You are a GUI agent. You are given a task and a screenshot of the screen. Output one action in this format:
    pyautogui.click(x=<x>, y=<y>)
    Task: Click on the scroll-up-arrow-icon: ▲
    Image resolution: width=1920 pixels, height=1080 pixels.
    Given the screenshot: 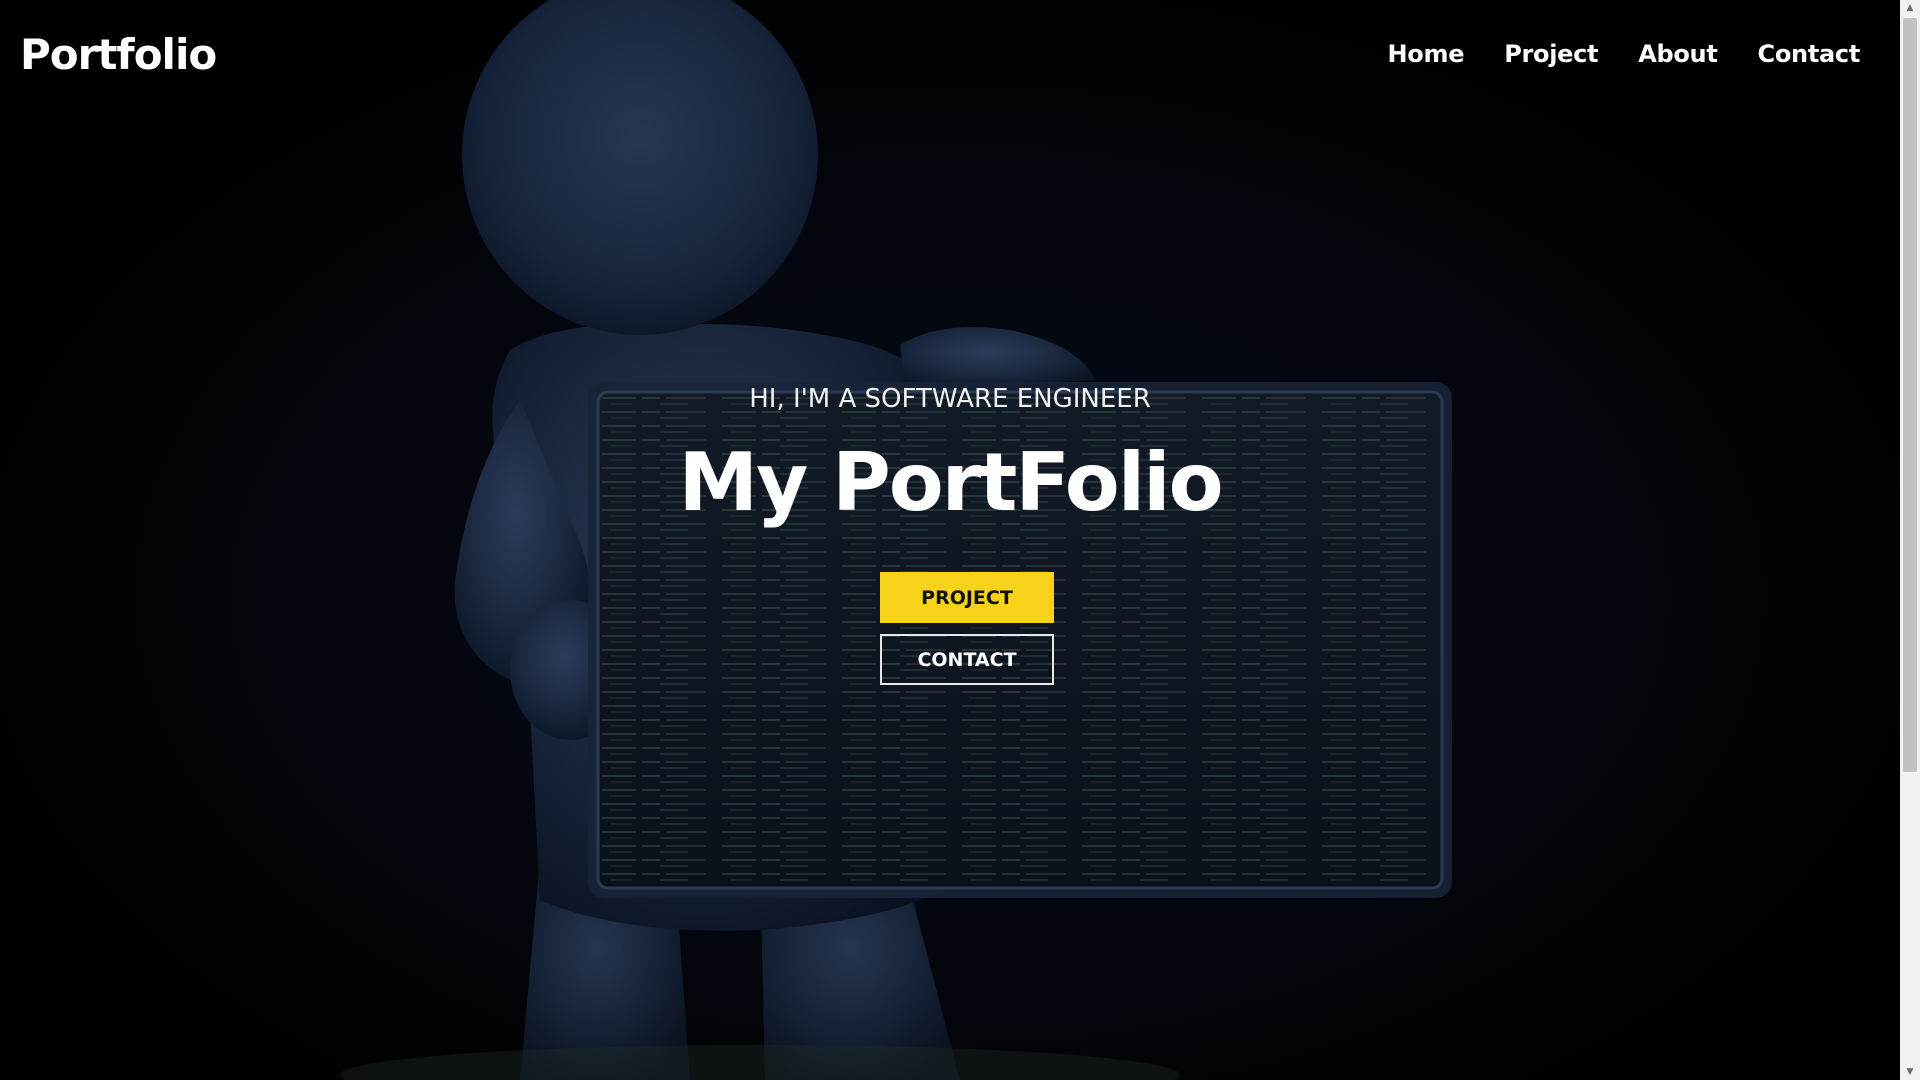 What is the action you would take?
    pyautogui.click(x=1910, y=8)
    